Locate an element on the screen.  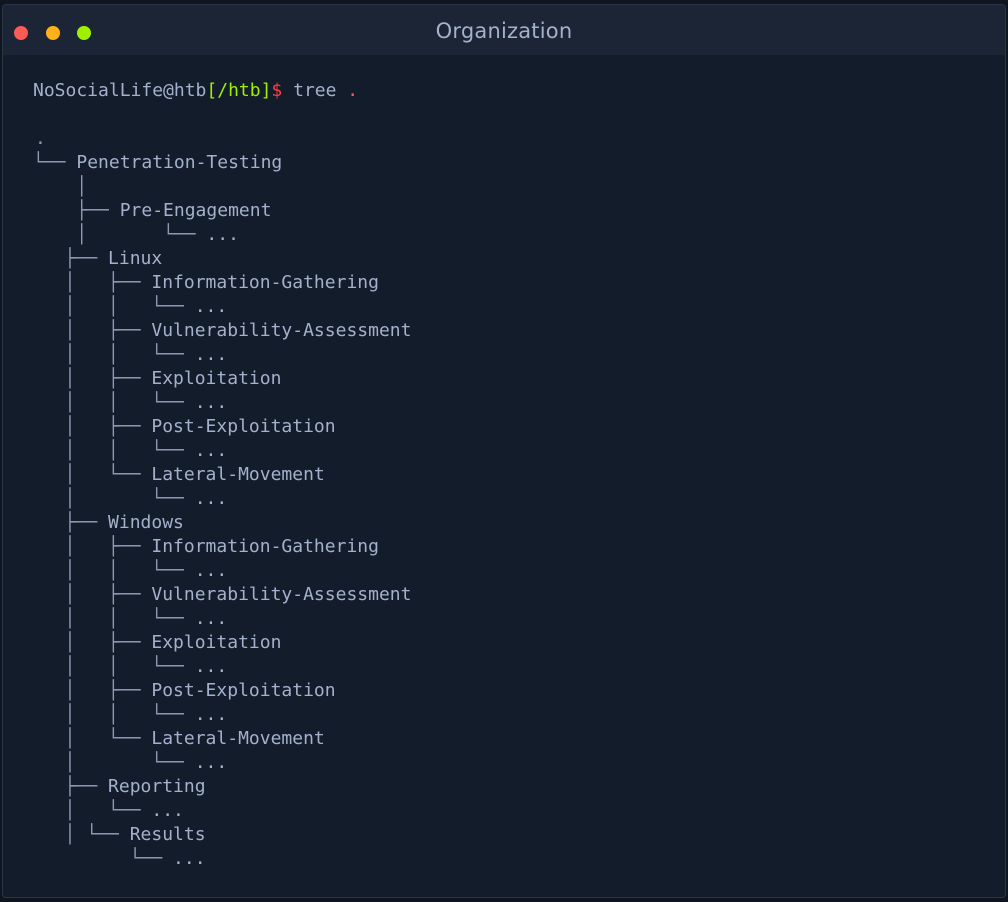
tree-line: │ └── Results is located at coordinates (124, 835).